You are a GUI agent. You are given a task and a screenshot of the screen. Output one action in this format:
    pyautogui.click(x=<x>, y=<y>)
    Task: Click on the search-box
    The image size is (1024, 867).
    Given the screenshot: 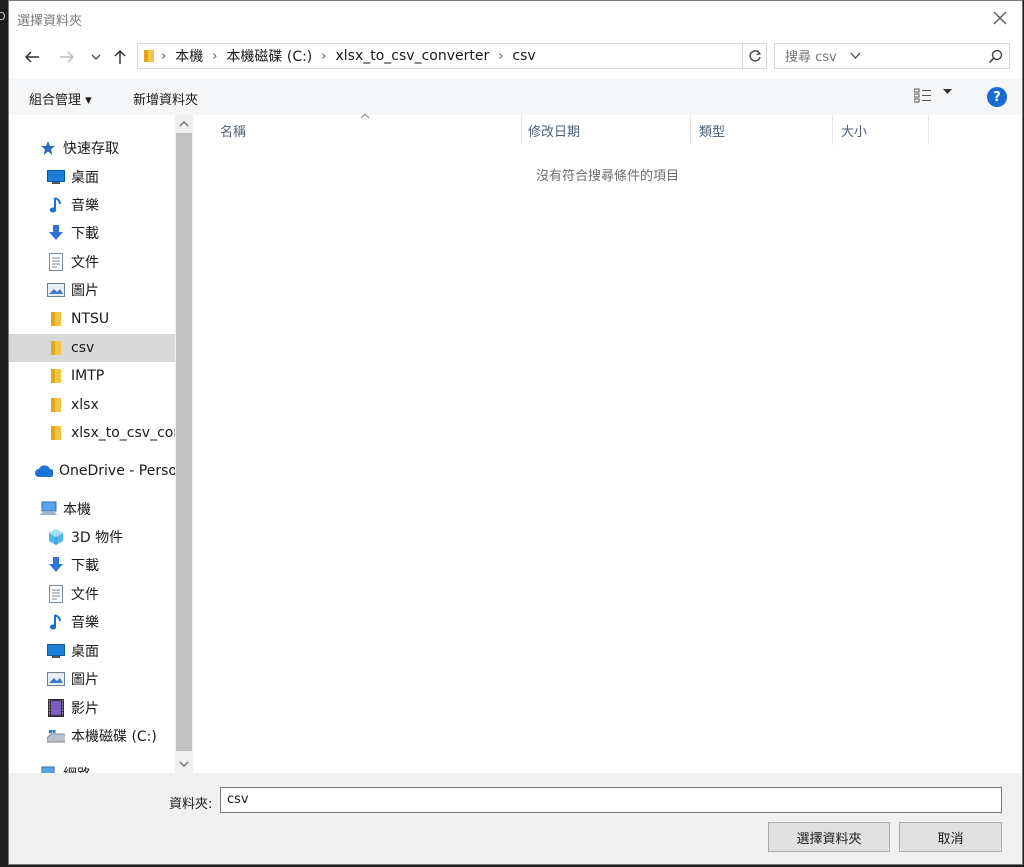 What is the action you would take?
    pyautogui.click(x=892, y=56)
    